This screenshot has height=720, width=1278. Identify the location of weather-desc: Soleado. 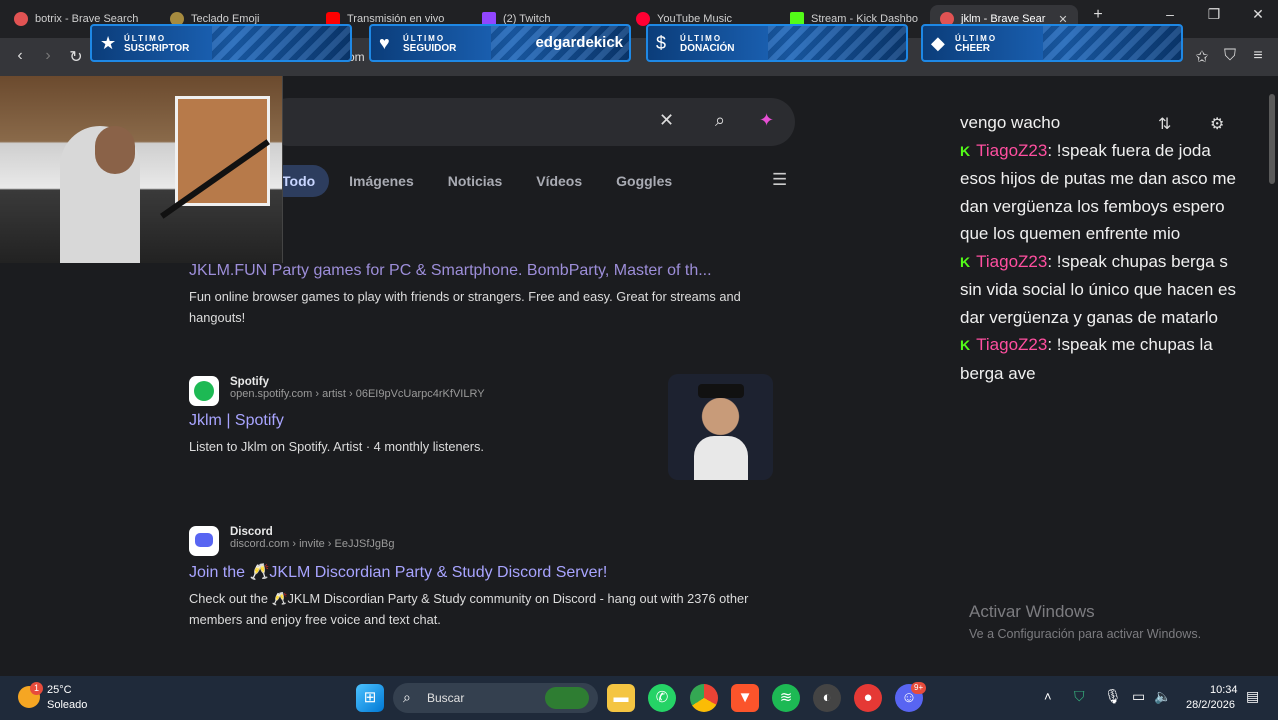
(67, 705).